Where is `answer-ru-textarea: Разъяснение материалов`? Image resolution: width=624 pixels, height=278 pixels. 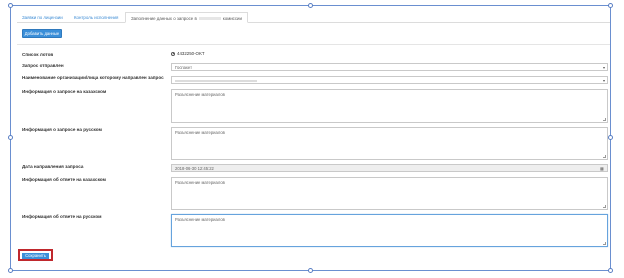 answer-ru-textarea: Разъяснение материалов is located at coordinates (389, 230).